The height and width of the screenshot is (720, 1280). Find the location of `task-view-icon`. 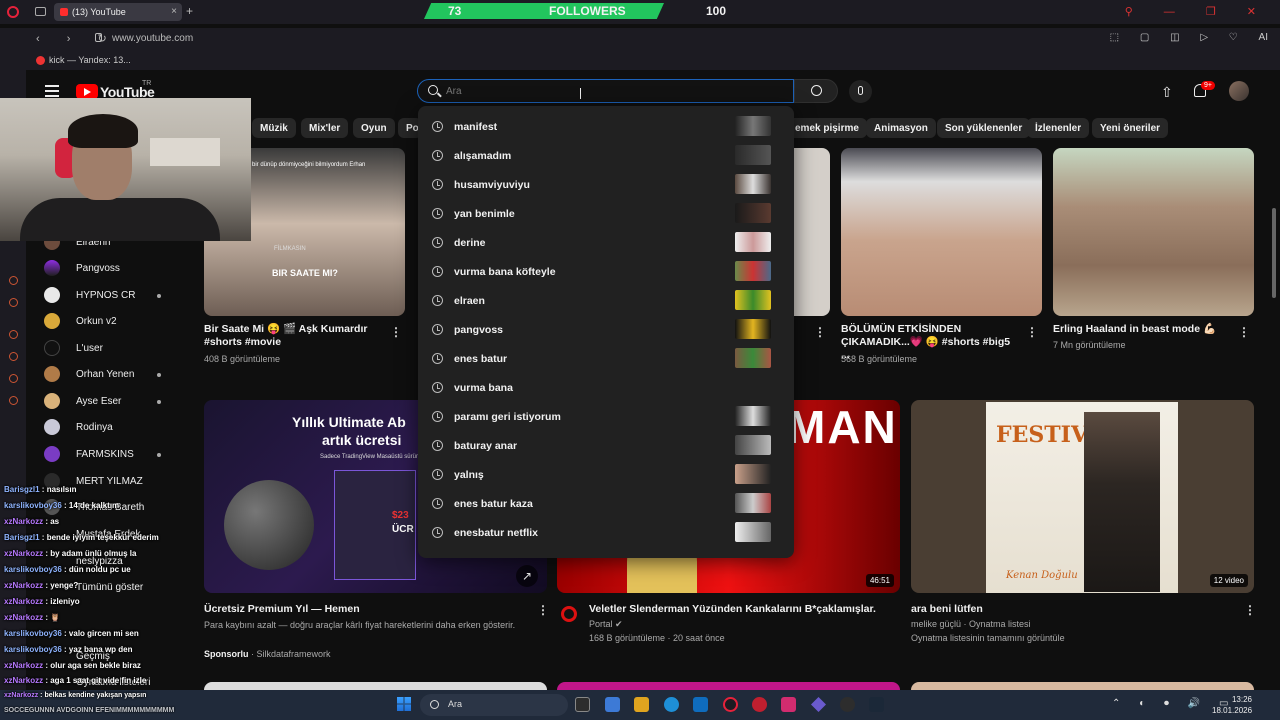

task-view-icon is located at coordinates (582, 704).